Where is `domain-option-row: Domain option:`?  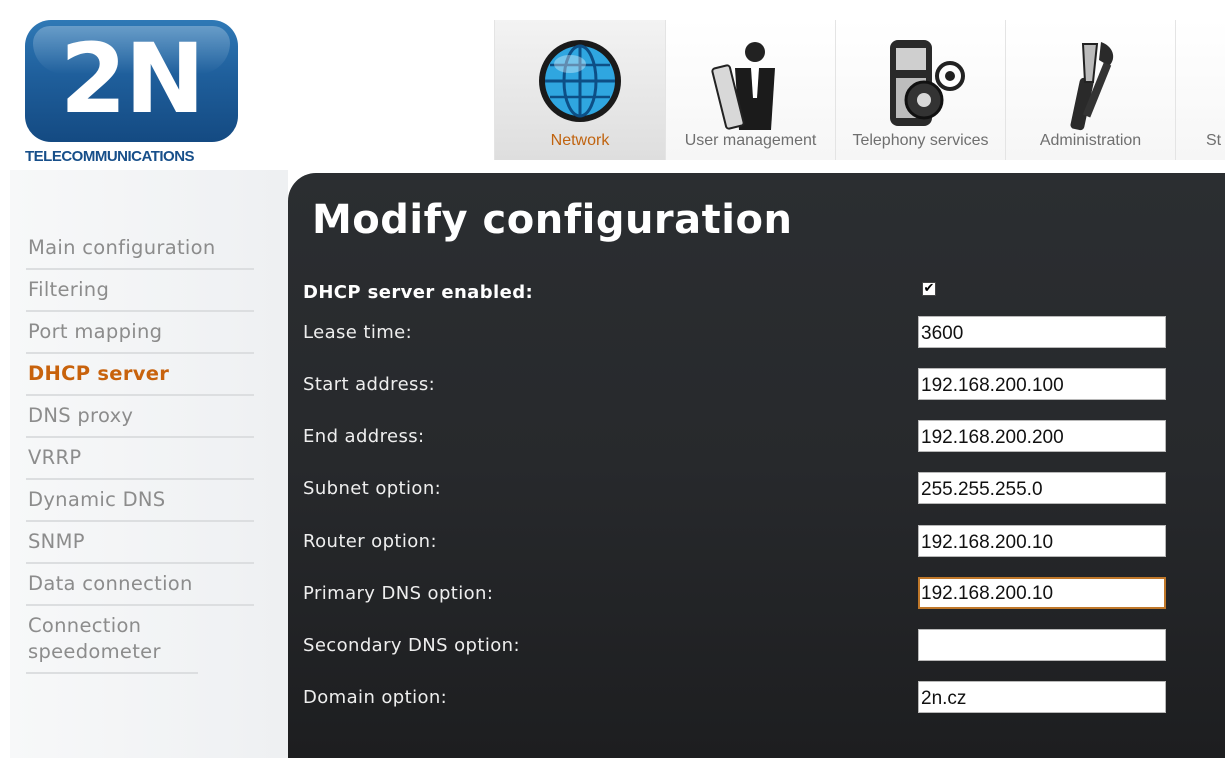 domain-option-row: Domain option: is located at coordinates (743, 699).